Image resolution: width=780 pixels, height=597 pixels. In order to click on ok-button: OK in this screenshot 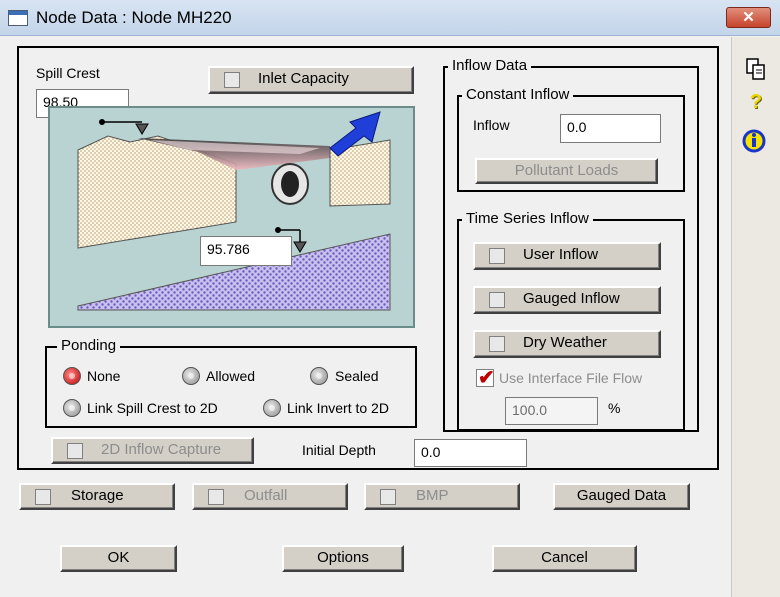, I will do `click(118, 558)`.